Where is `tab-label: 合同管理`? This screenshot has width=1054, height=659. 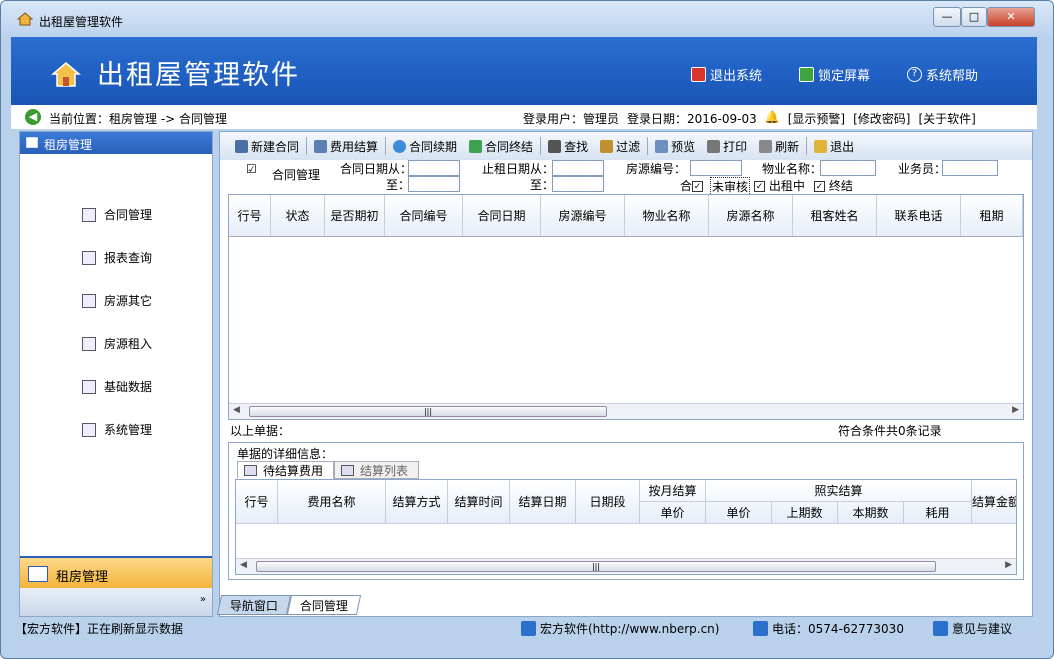
tab-label: 合同管理 is located at coordinates (323, 606).